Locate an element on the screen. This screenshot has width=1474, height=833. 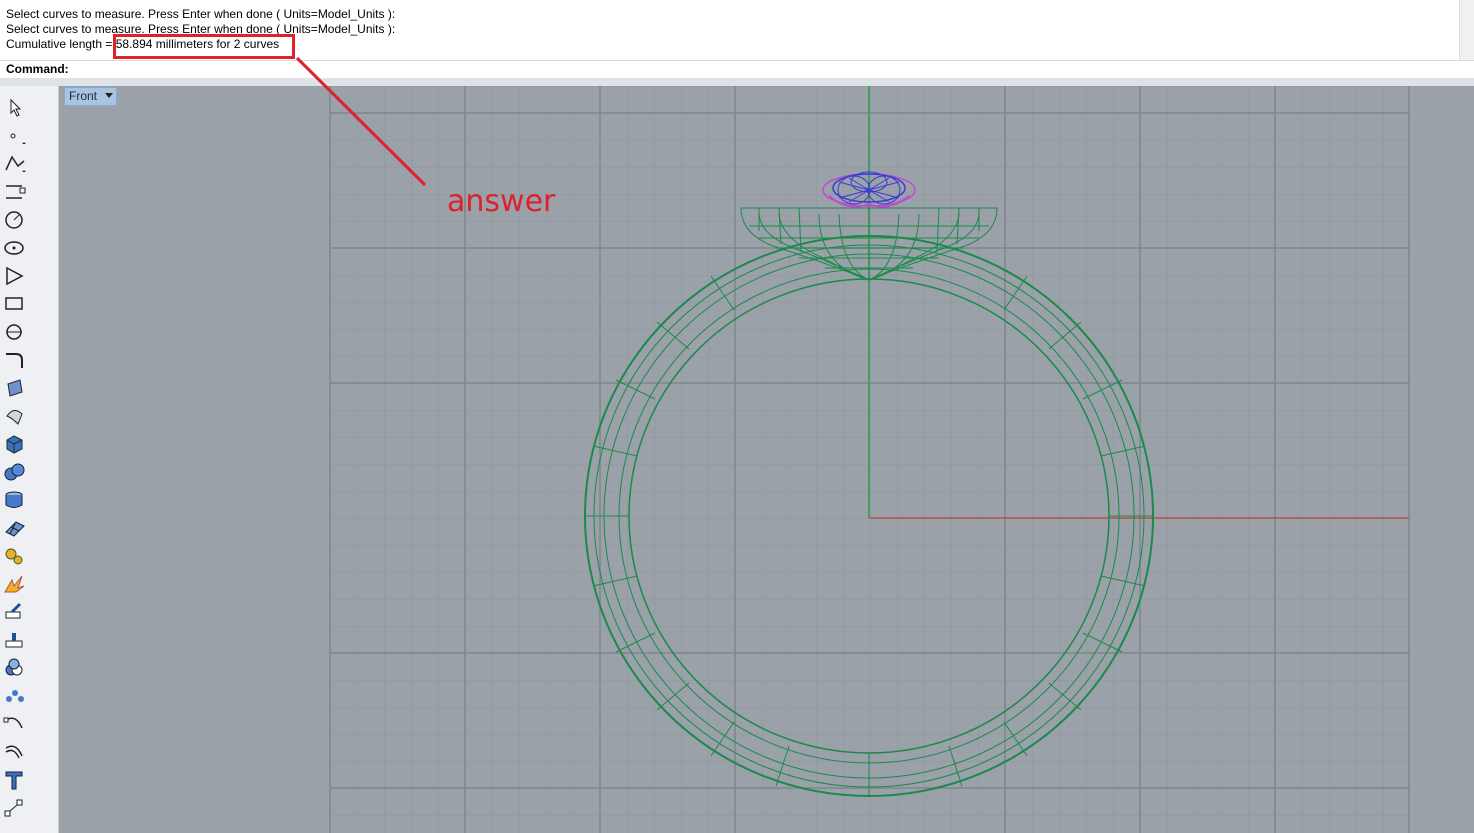
boolean-icon is located at coordinates (15, 668).